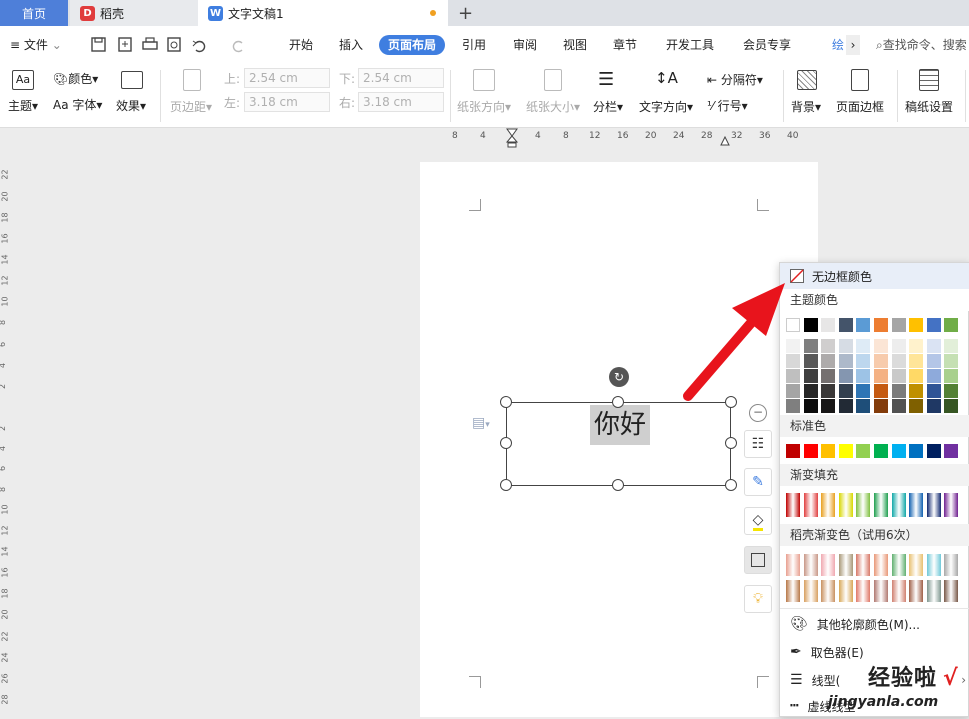 Image resolution: width=969 pixels, height=719 pixels. Describe the element at coordinates (619, 377) in the screenshot. I see `rotate-handle-icon: ↻` at that location.